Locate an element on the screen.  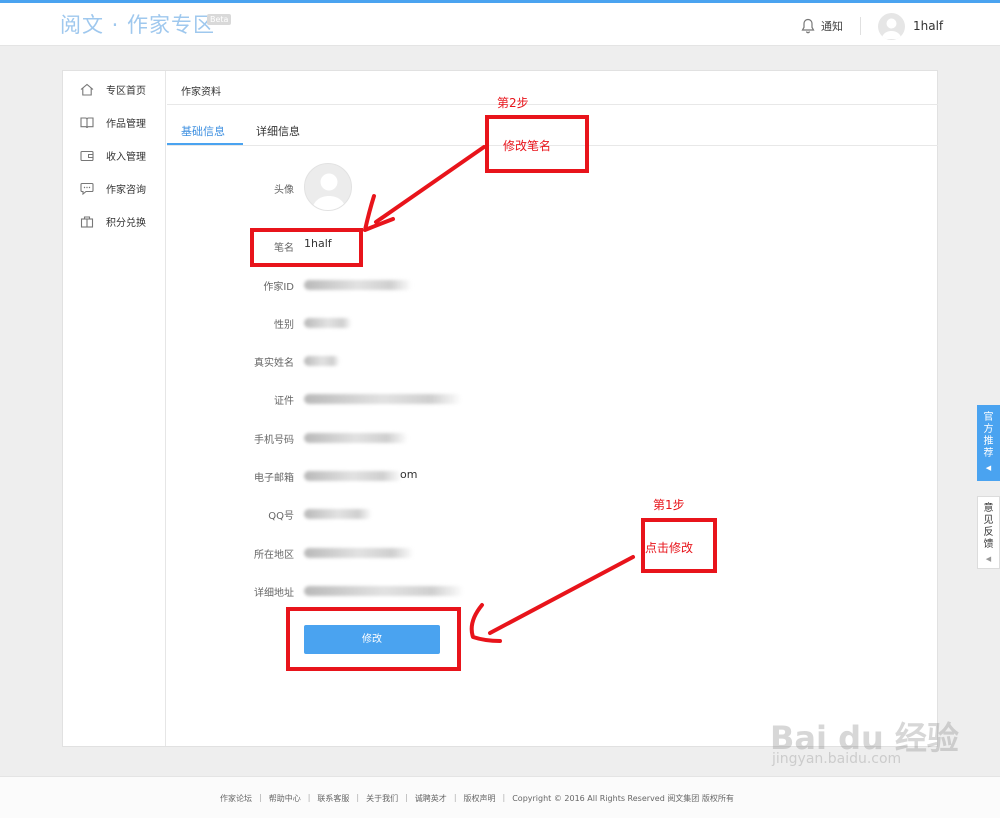
feedback-tab: 意 见 反 馈 ◀ is located at coordinates (988, 532).